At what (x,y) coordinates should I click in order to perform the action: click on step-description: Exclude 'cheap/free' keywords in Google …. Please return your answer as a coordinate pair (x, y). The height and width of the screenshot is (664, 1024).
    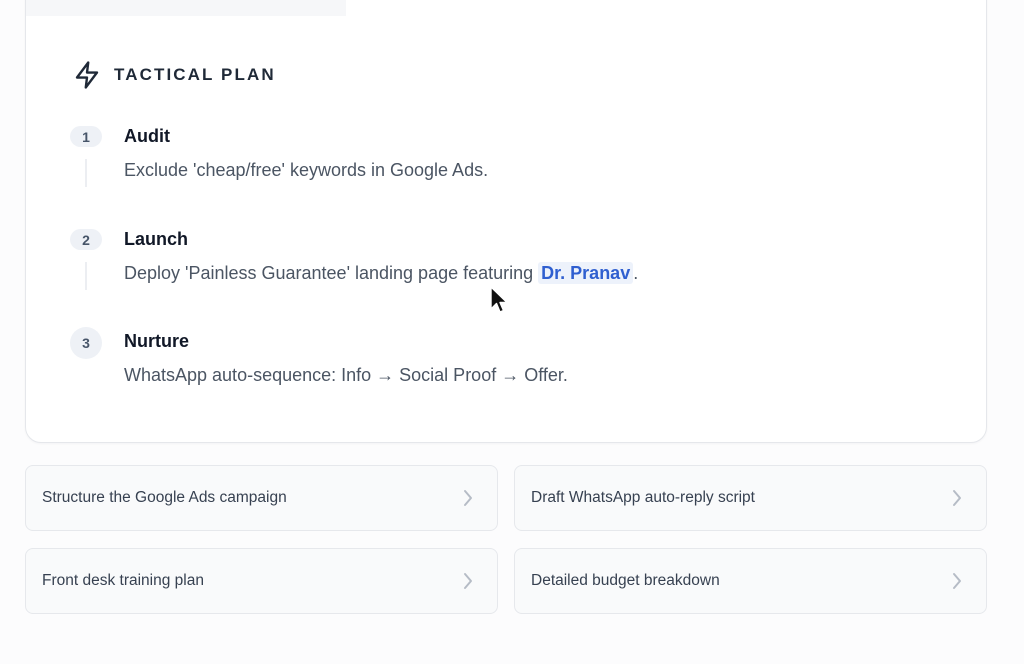
    Looking at the image, I should click on (306, 170).